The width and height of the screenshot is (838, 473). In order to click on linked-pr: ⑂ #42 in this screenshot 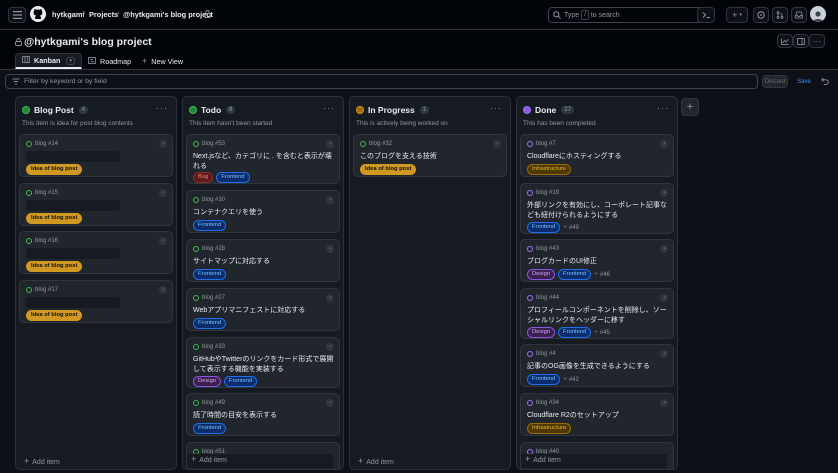, I will do `click(571, 380)`.